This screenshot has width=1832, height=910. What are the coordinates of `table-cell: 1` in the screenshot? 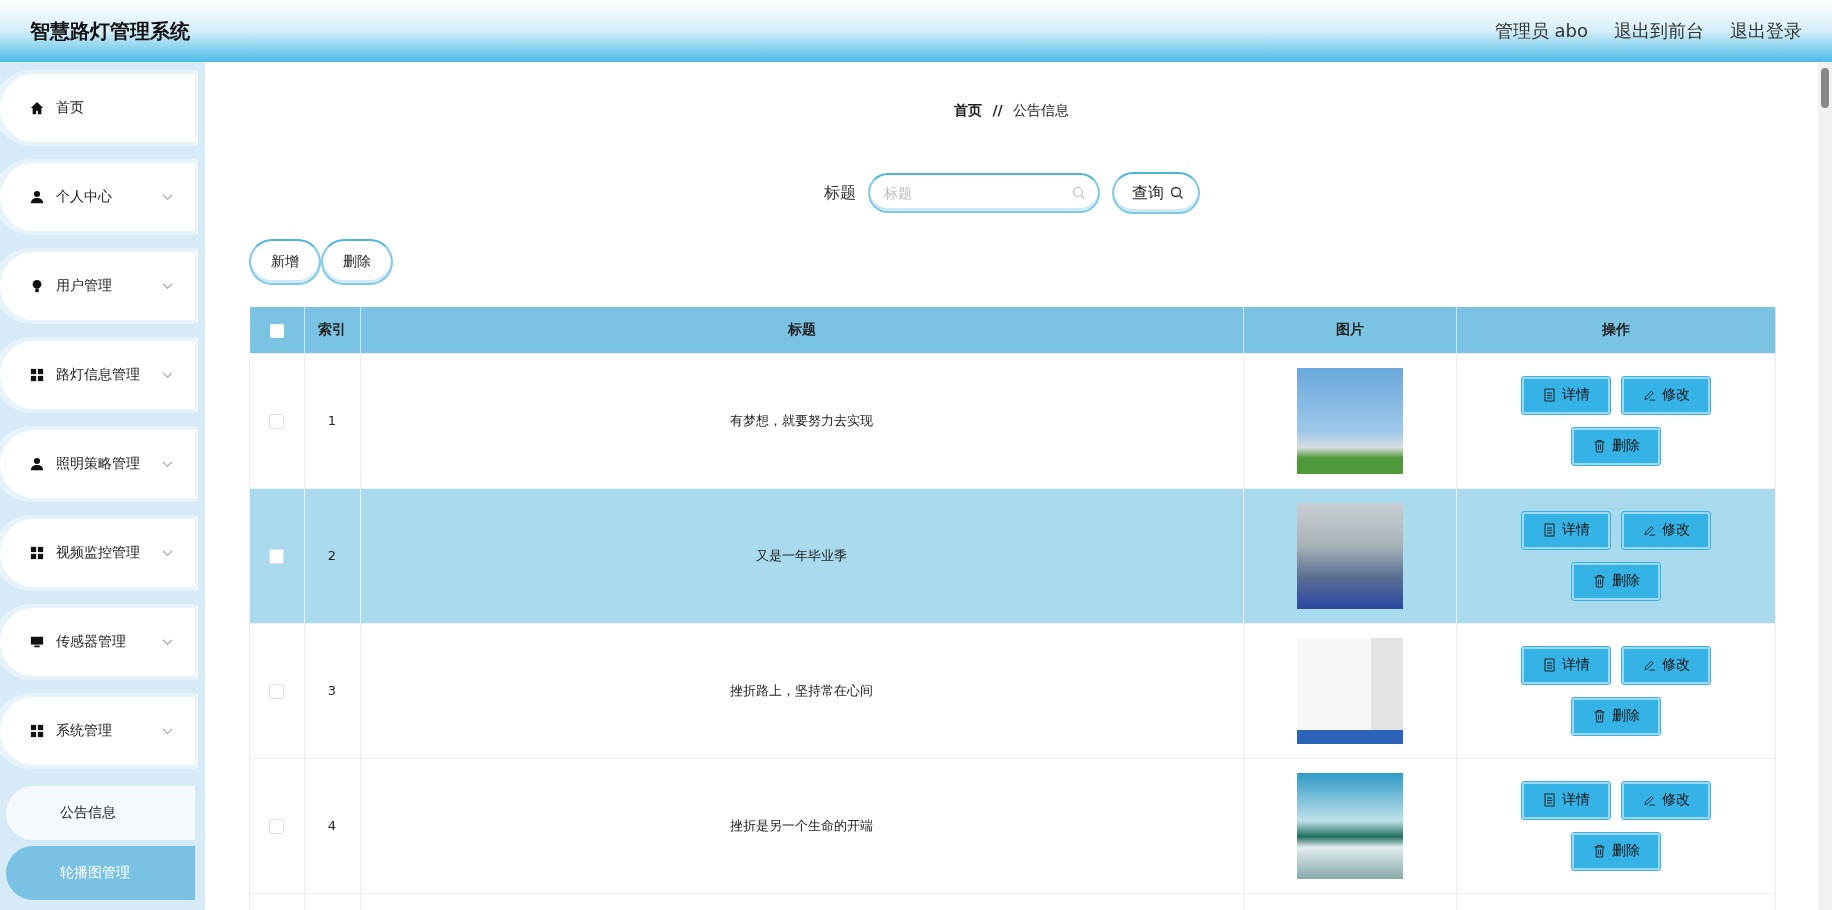 It's located at (332, 420).